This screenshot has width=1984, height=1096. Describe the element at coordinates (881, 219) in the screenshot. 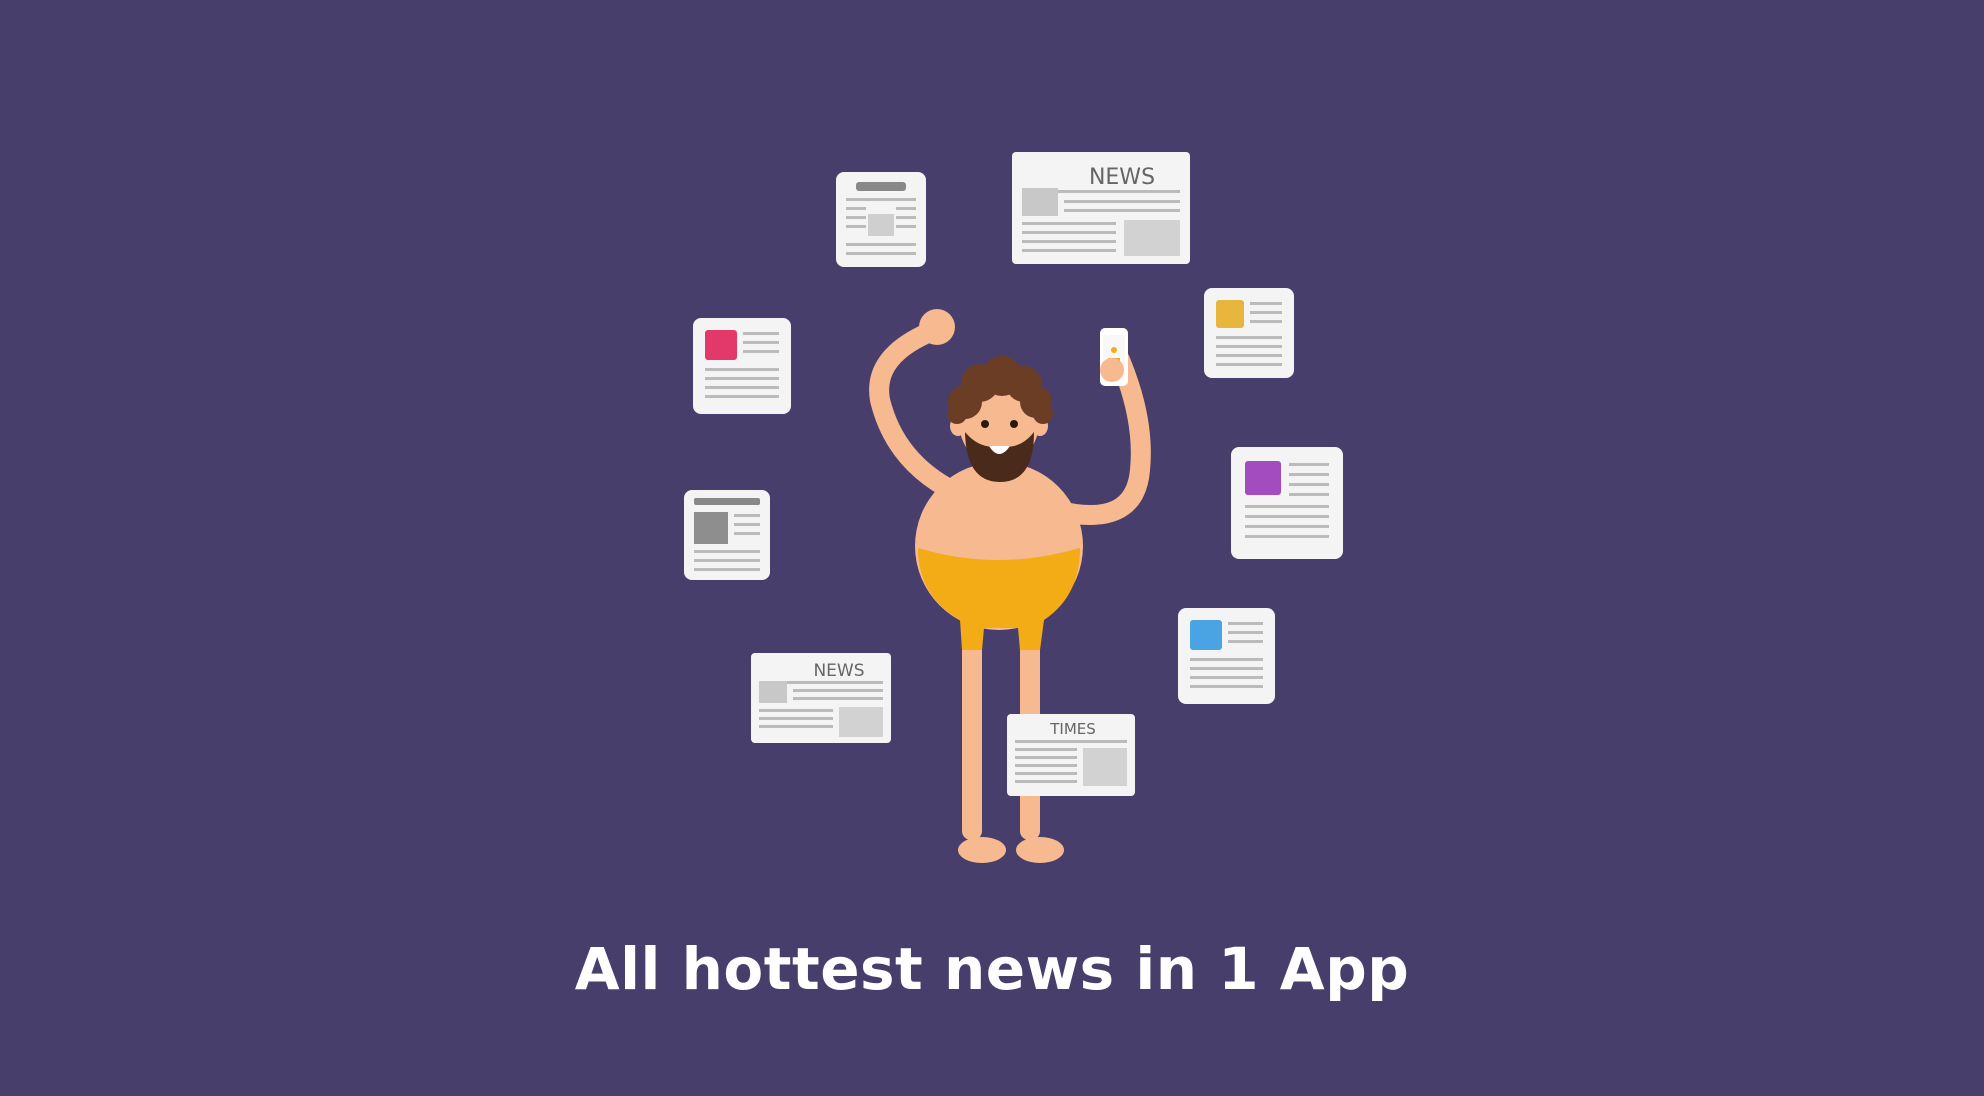

I see `newspaper-icon` at that location.